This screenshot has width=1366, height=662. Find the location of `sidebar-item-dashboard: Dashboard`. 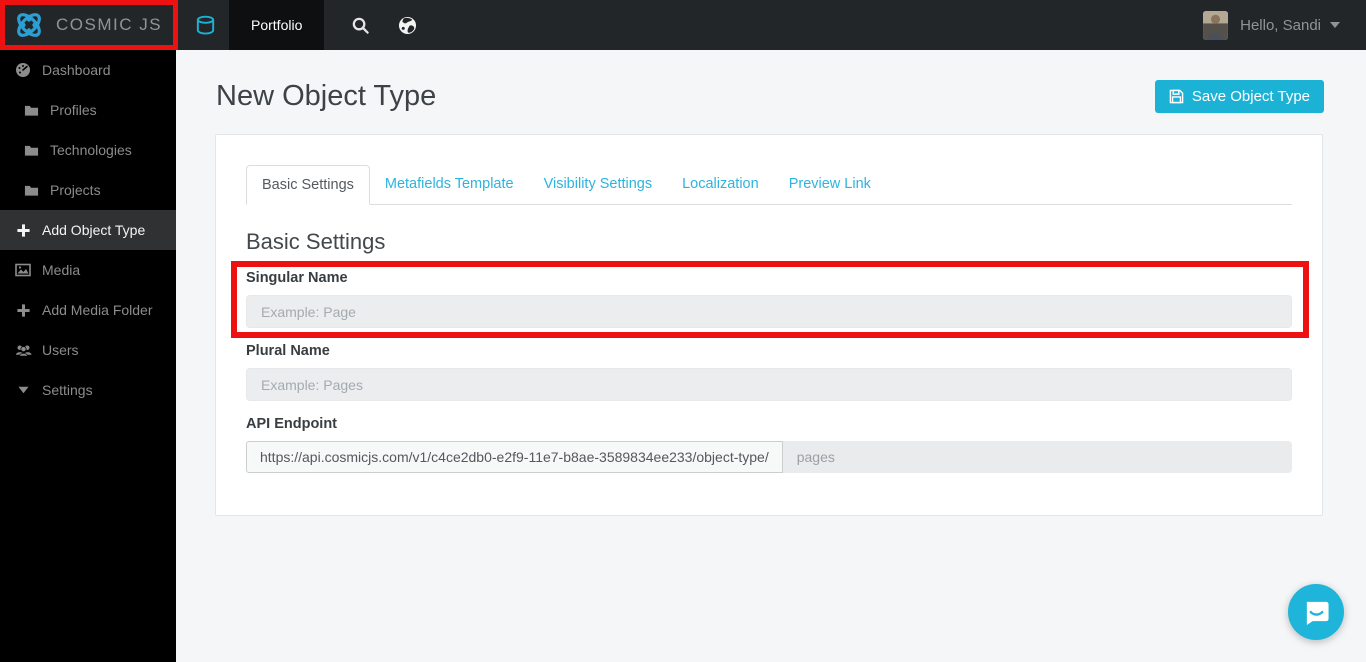

sidebar-item-dashboard: Dashboard is located at coordinates (88, 70).